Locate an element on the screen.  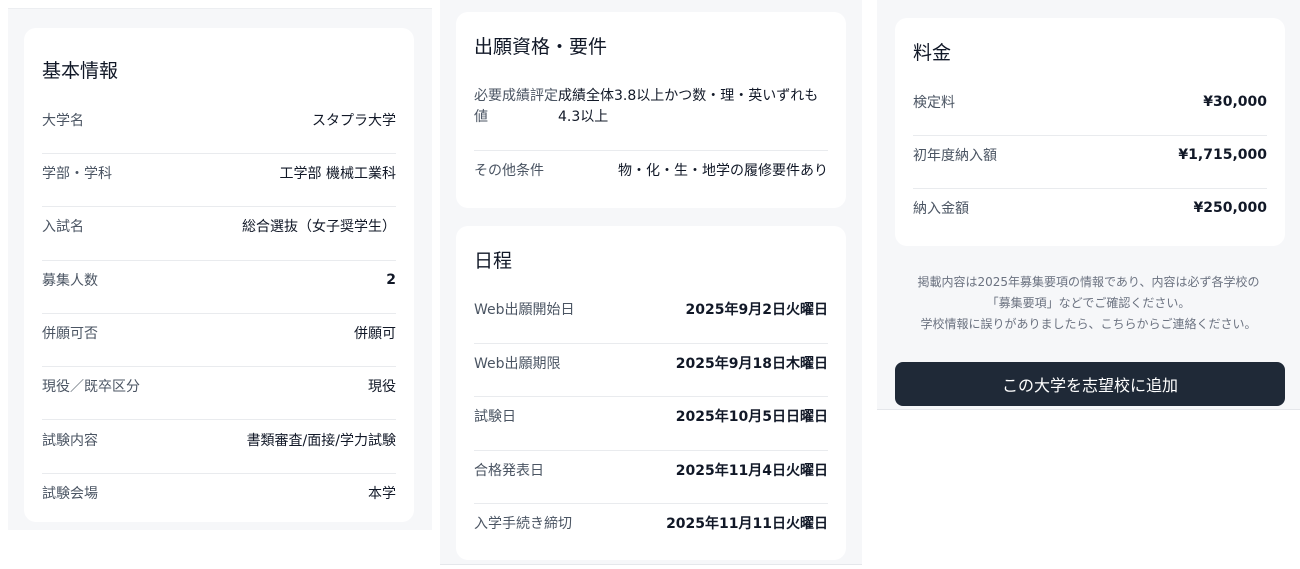
requirement-row-other: その他条件 物・化・生・地学の履修要件あり is located at coordinates (651, 170).